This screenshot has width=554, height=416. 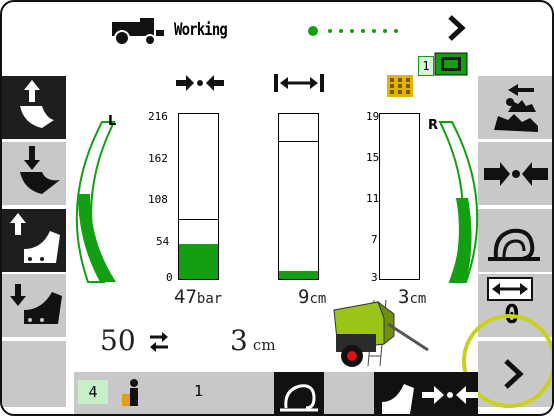 What do you see at coordinates (318, 299) in the screenshot?
I see `width-unit: cm` at bounding box center [318, 299].